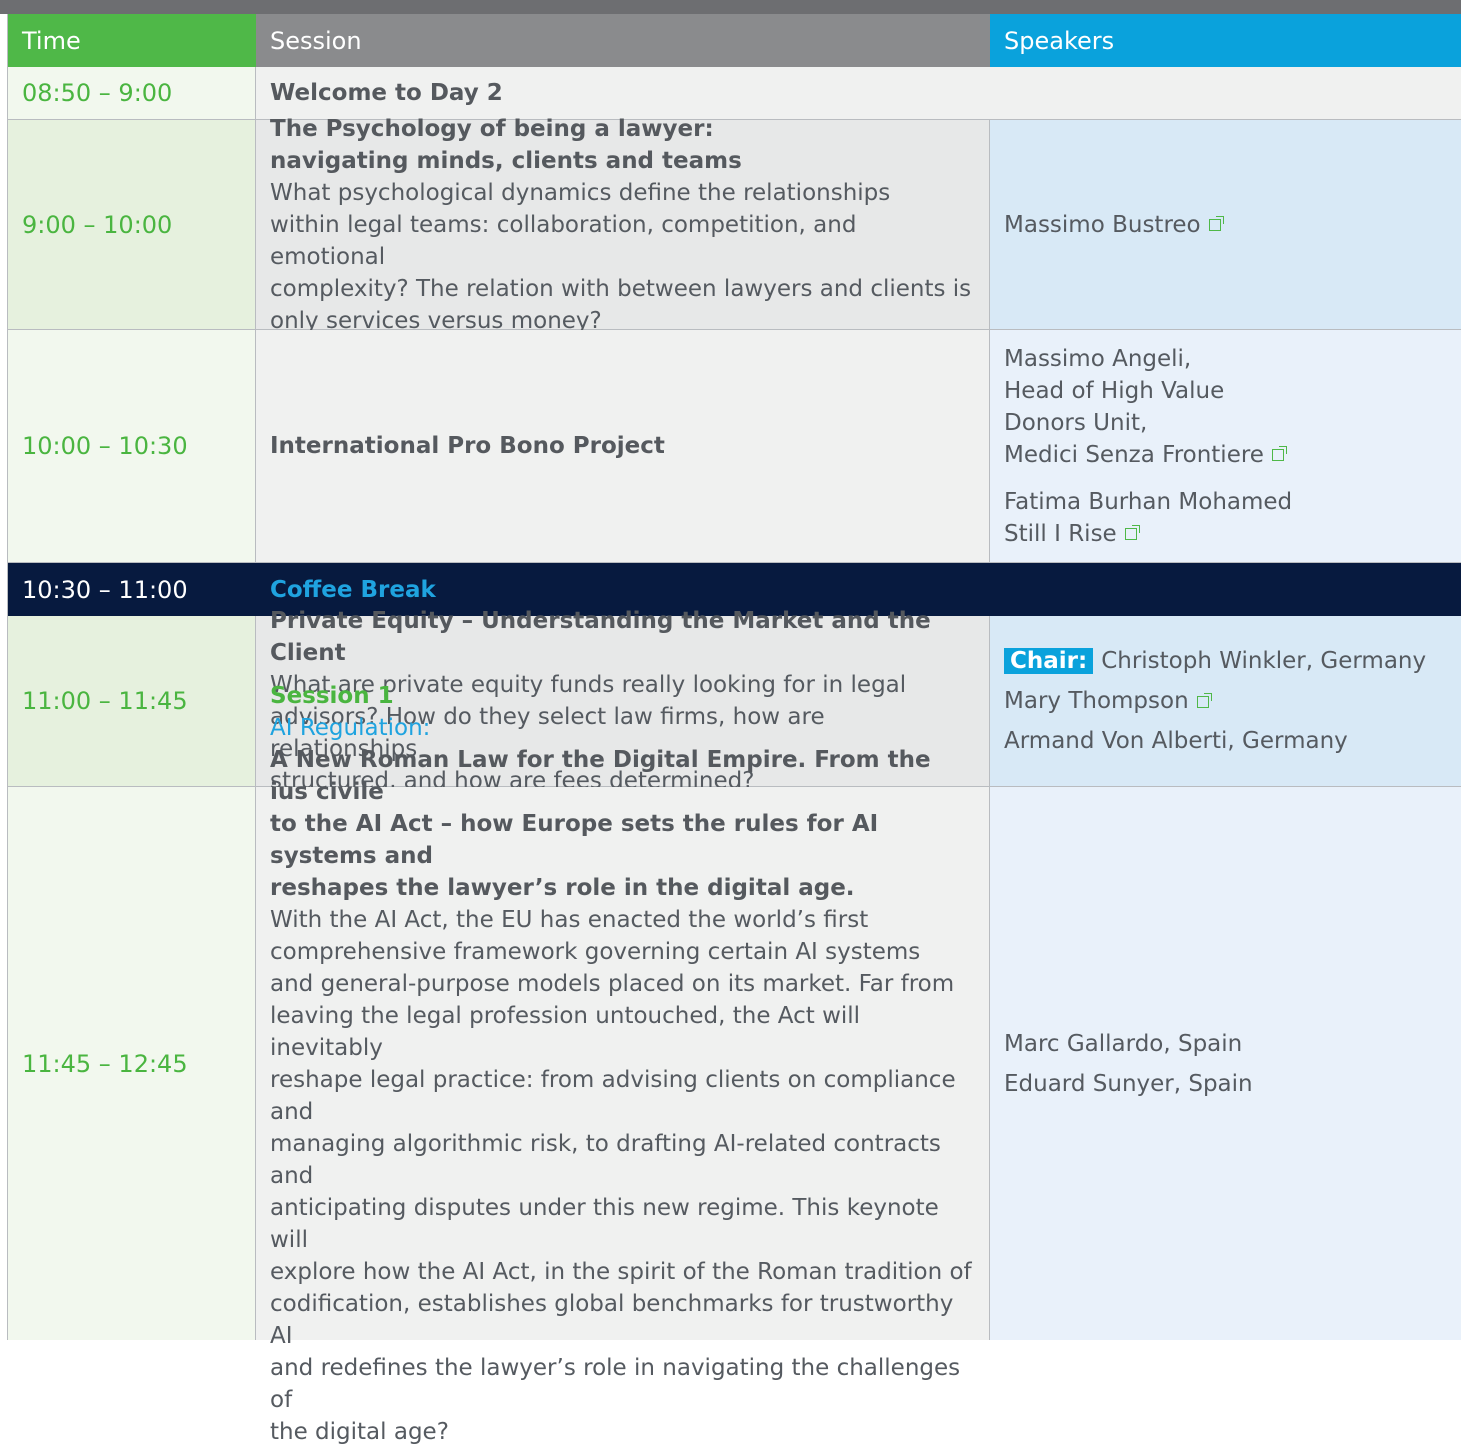 Image resolution: width=1461 pixels, height=1448 pixels. I want to click on speaker-line: Marc Gallardo, Spain, so click(1123, 1043).